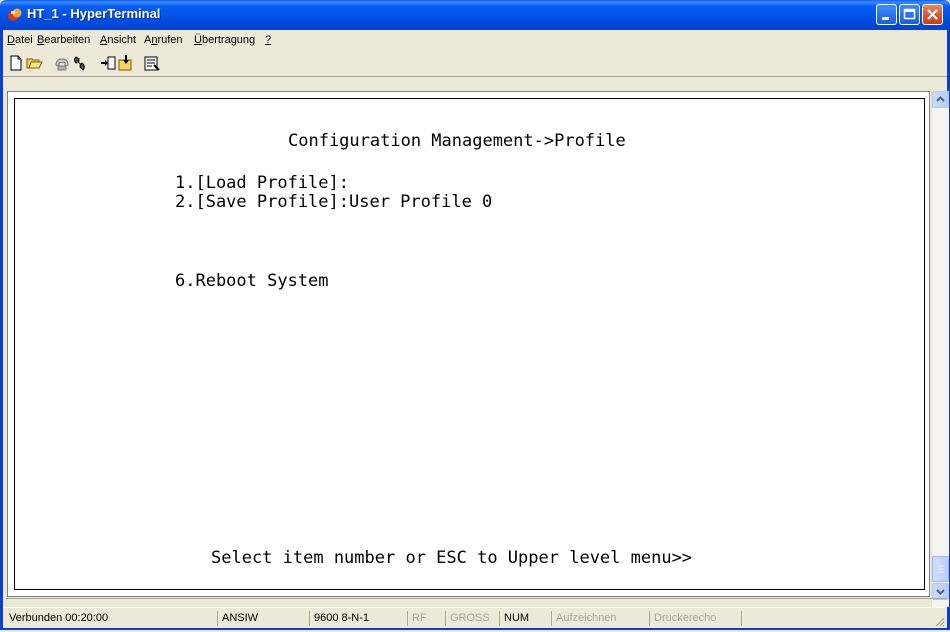  Describe the element at coordinates (126, 63) in the screenshot. I see `receive-icon` at that location.